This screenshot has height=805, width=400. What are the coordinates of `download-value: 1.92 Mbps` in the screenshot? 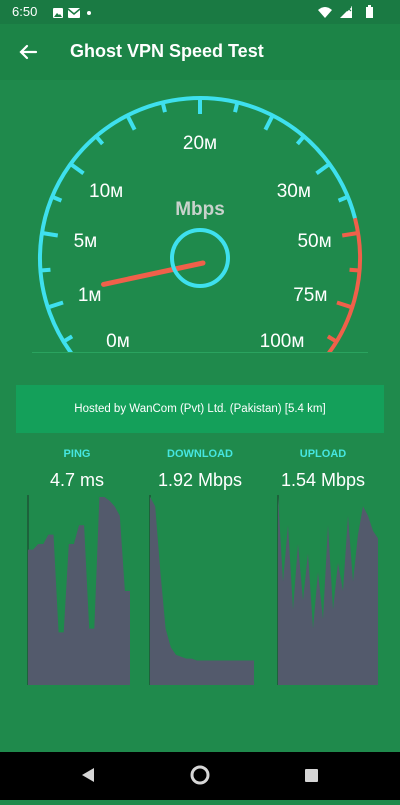 It's located at (200, 480).